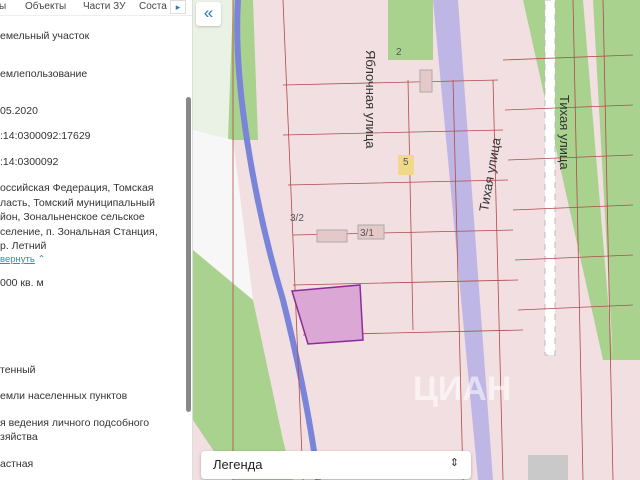  What do you see at coordinates (23, 246) in the screenshot?
I see `field-address-5: р. Летний` at bounding box center [23, 246].